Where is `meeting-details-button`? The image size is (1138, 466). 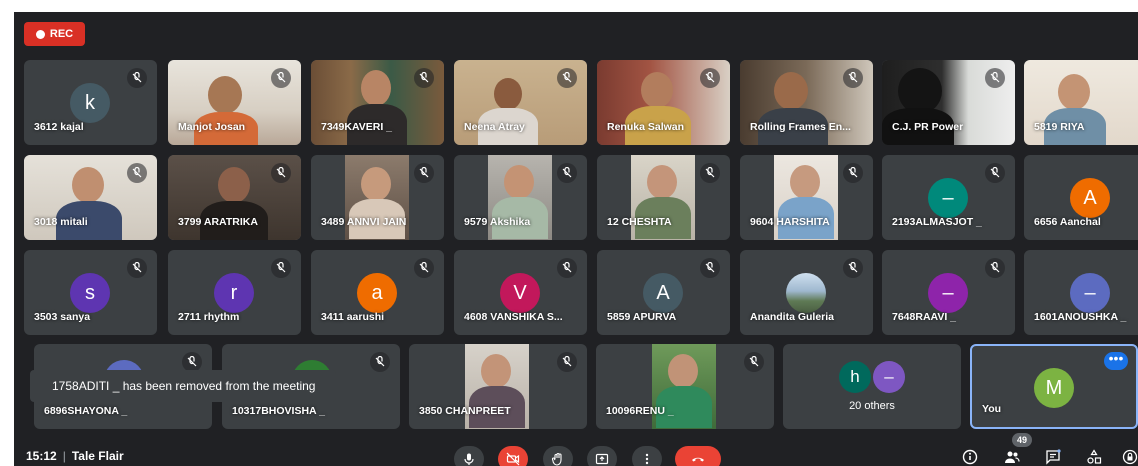
meeting-details-button is located at coordinates (970, 457).